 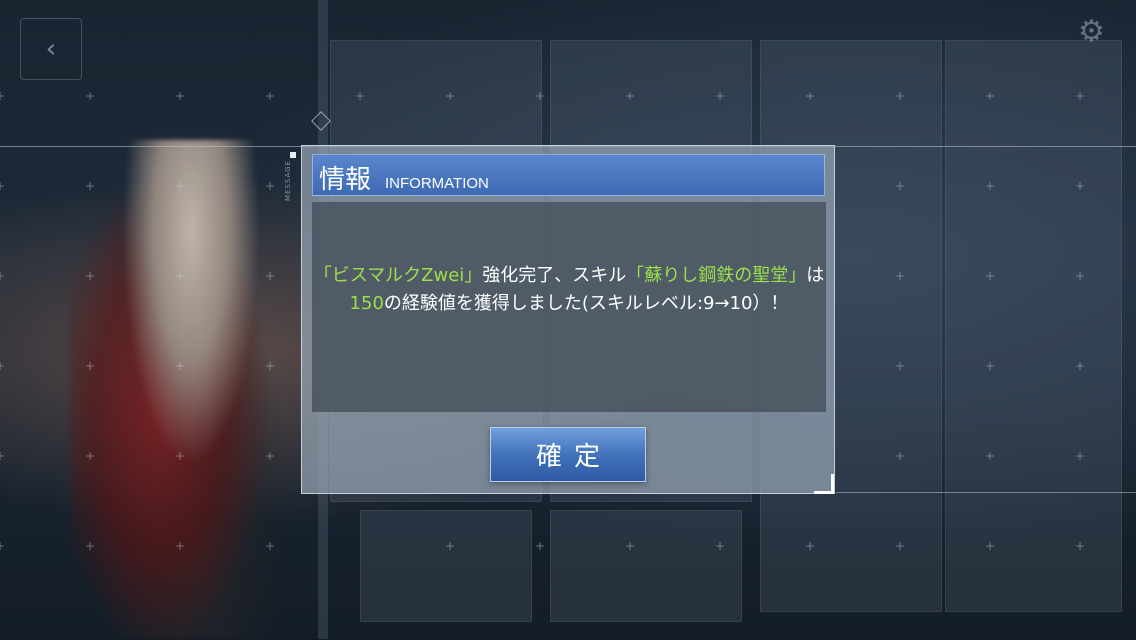 What do you see at coordinates (568, 175) in the screenshot?
I see `dialog-header: 情報 INFORMATION` at bounding box center [568, 175].